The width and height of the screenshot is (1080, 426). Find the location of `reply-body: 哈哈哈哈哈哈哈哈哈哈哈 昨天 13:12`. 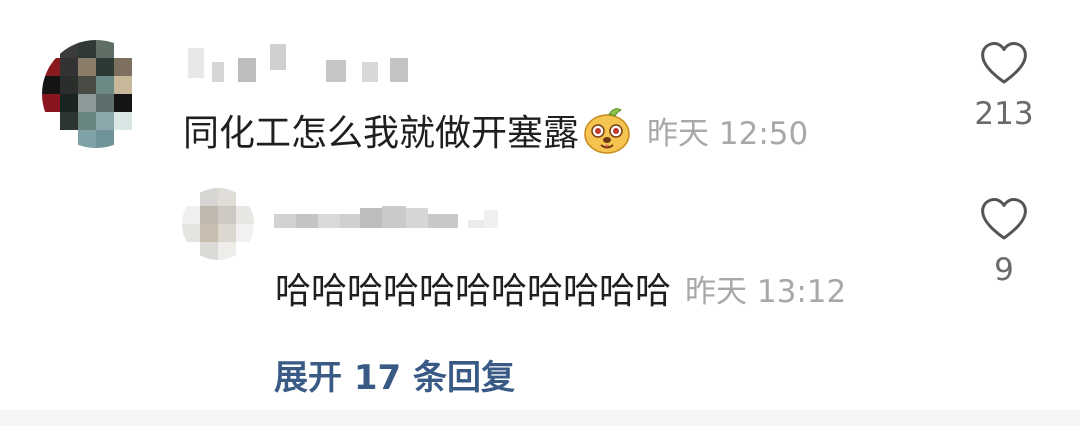

reply-body: 哈哈哈哈哈哈哈哈哈哈哈 昨天 13:12 is located at coordinates (560, 288).